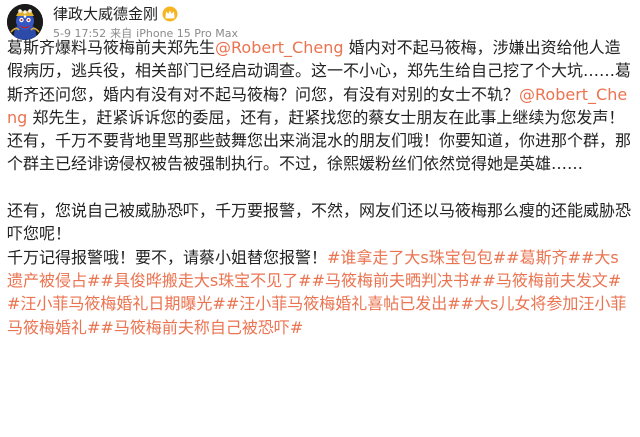  Describe the element at coordinates (551, 280) in the screenshot. I see `hashtag-link: #马筱梅前夫发文#` at that location.